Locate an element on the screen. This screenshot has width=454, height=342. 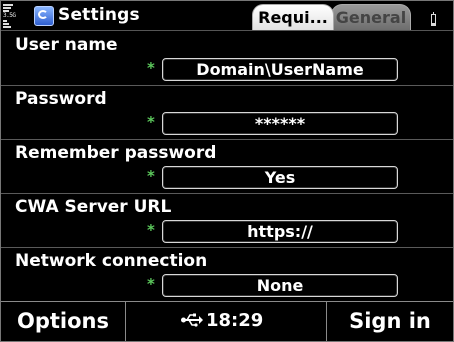
remember-password-label: Remember password is located at coordinates (116, 153).